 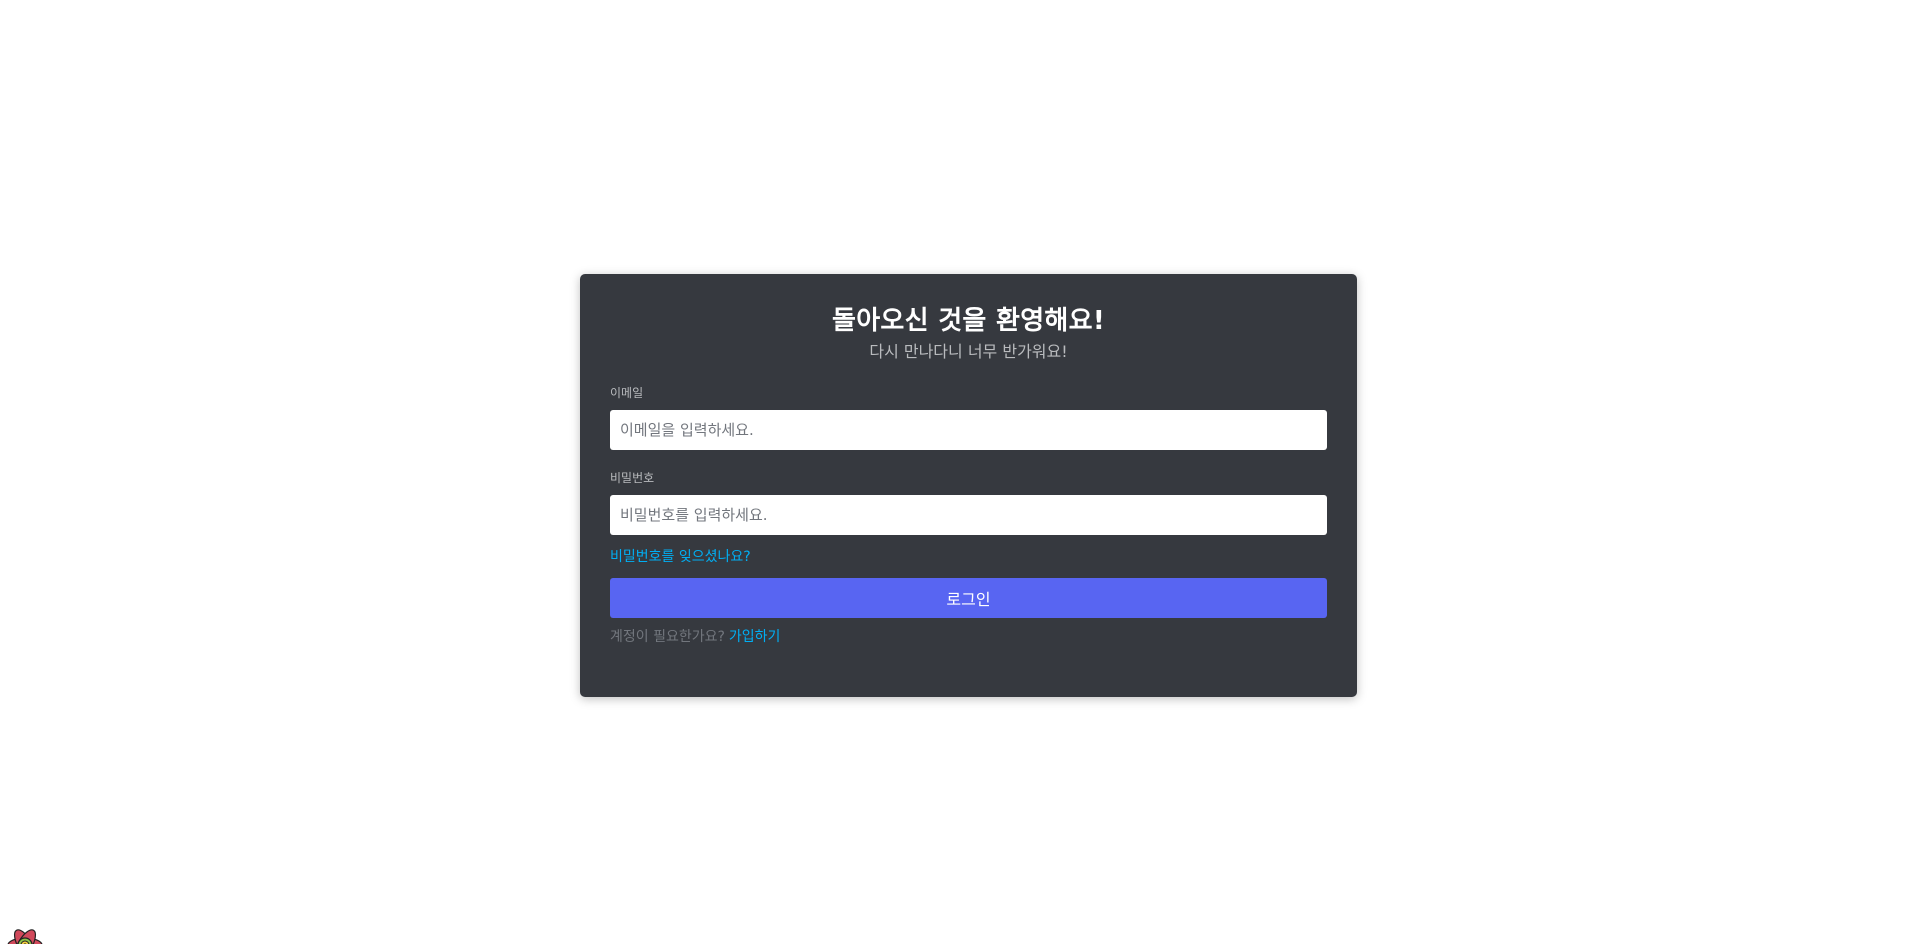 What do you see at coordinates (680, 557) in the screenshot?
I see `forgot-password-link: 비밀번호를 잊으셨나요?` at bounding box center [680, 557].